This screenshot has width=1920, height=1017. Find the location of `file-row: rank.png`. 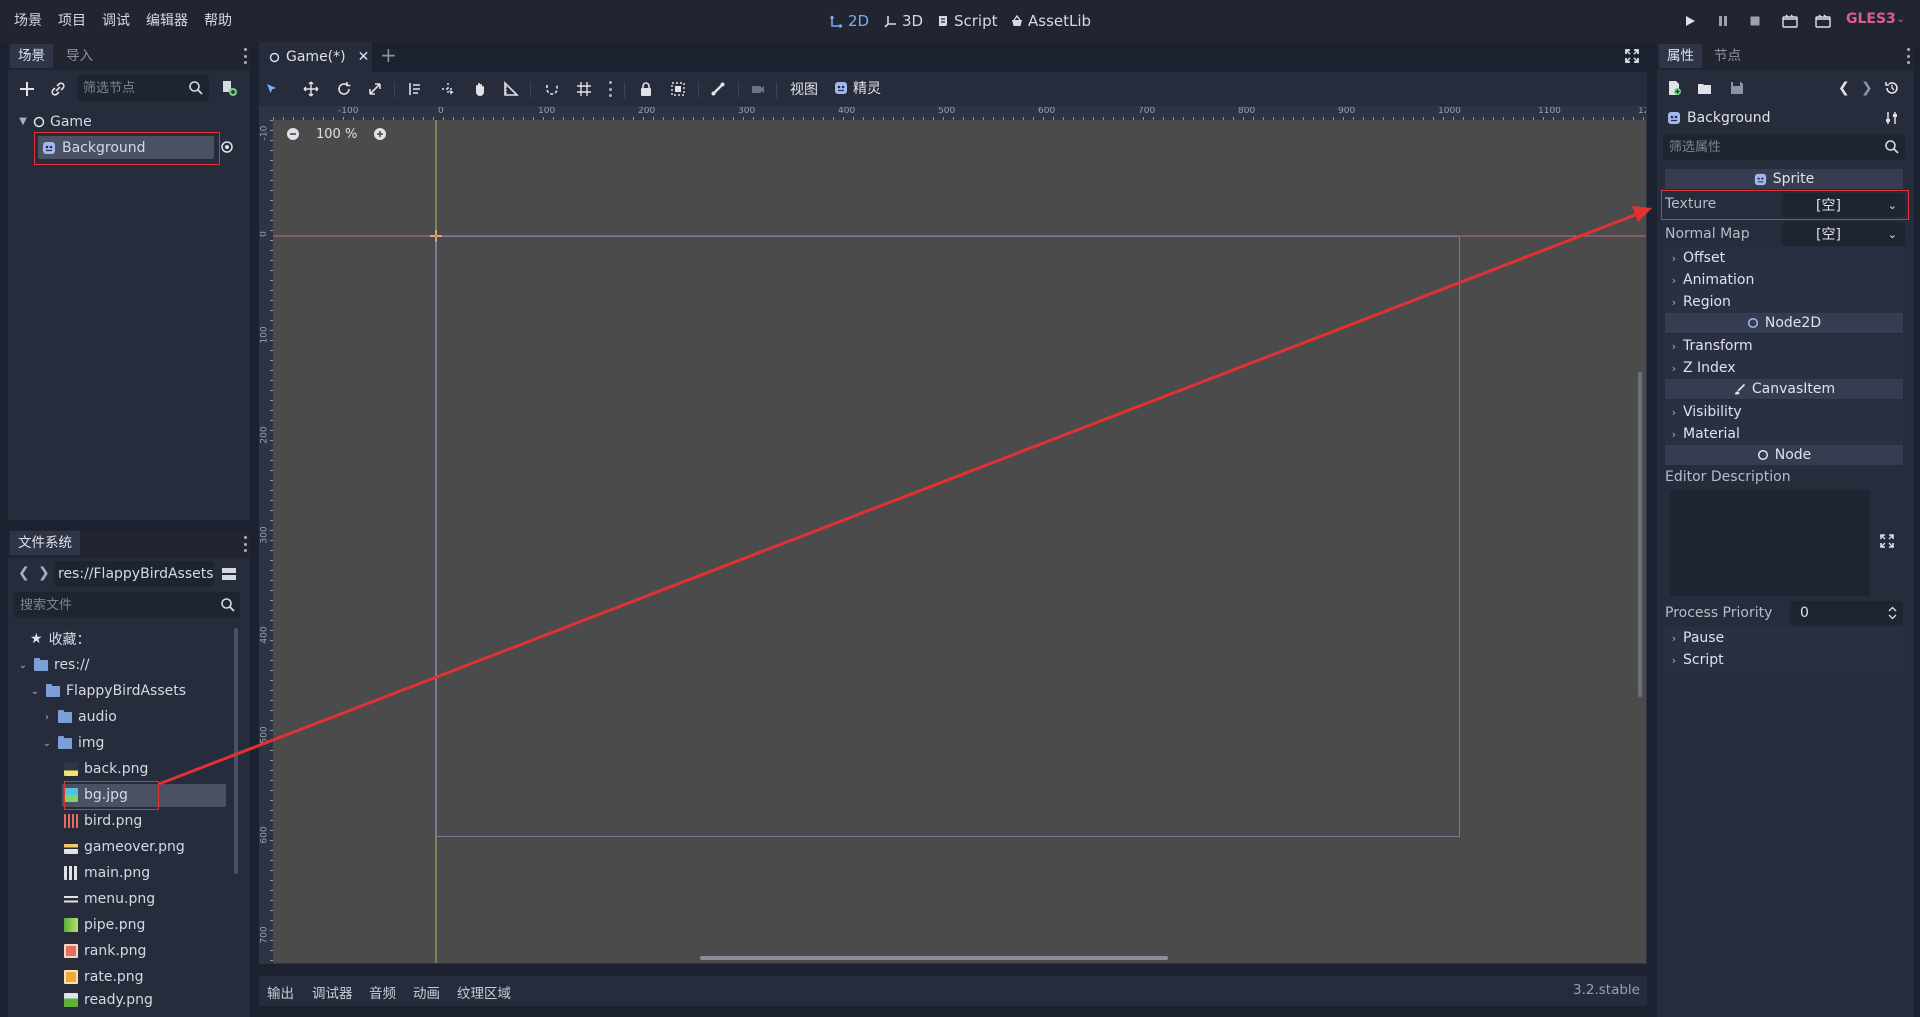

file-row: rank.png is located at coordinates (105, 951).